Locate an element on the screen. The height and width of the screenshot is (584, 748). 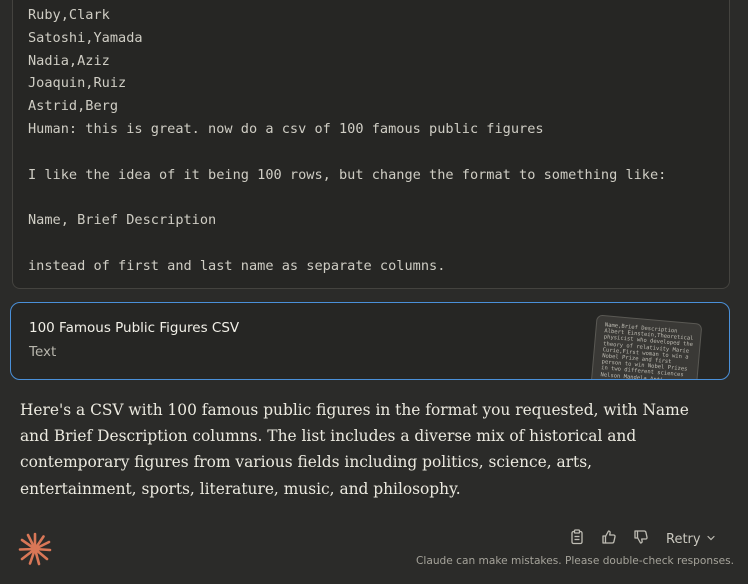
copy-button is located at coordinates (577, 539).